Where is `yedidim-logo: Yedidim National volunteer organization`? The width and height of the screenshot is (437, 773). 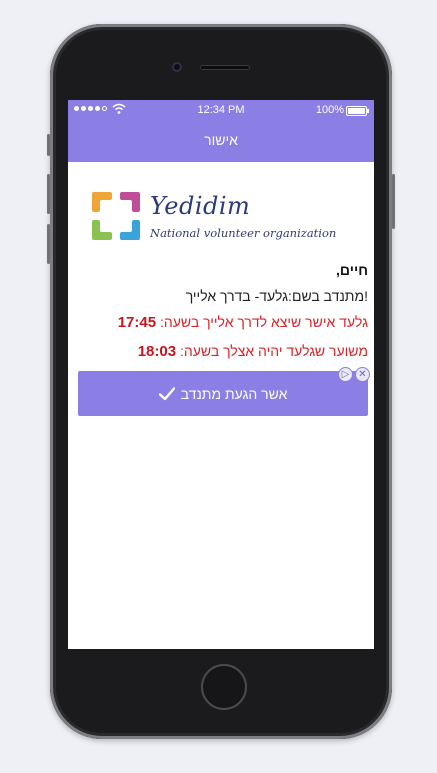 yedidim-logo: Yedidim National volunteer organization is located at coordinates (220, 218).